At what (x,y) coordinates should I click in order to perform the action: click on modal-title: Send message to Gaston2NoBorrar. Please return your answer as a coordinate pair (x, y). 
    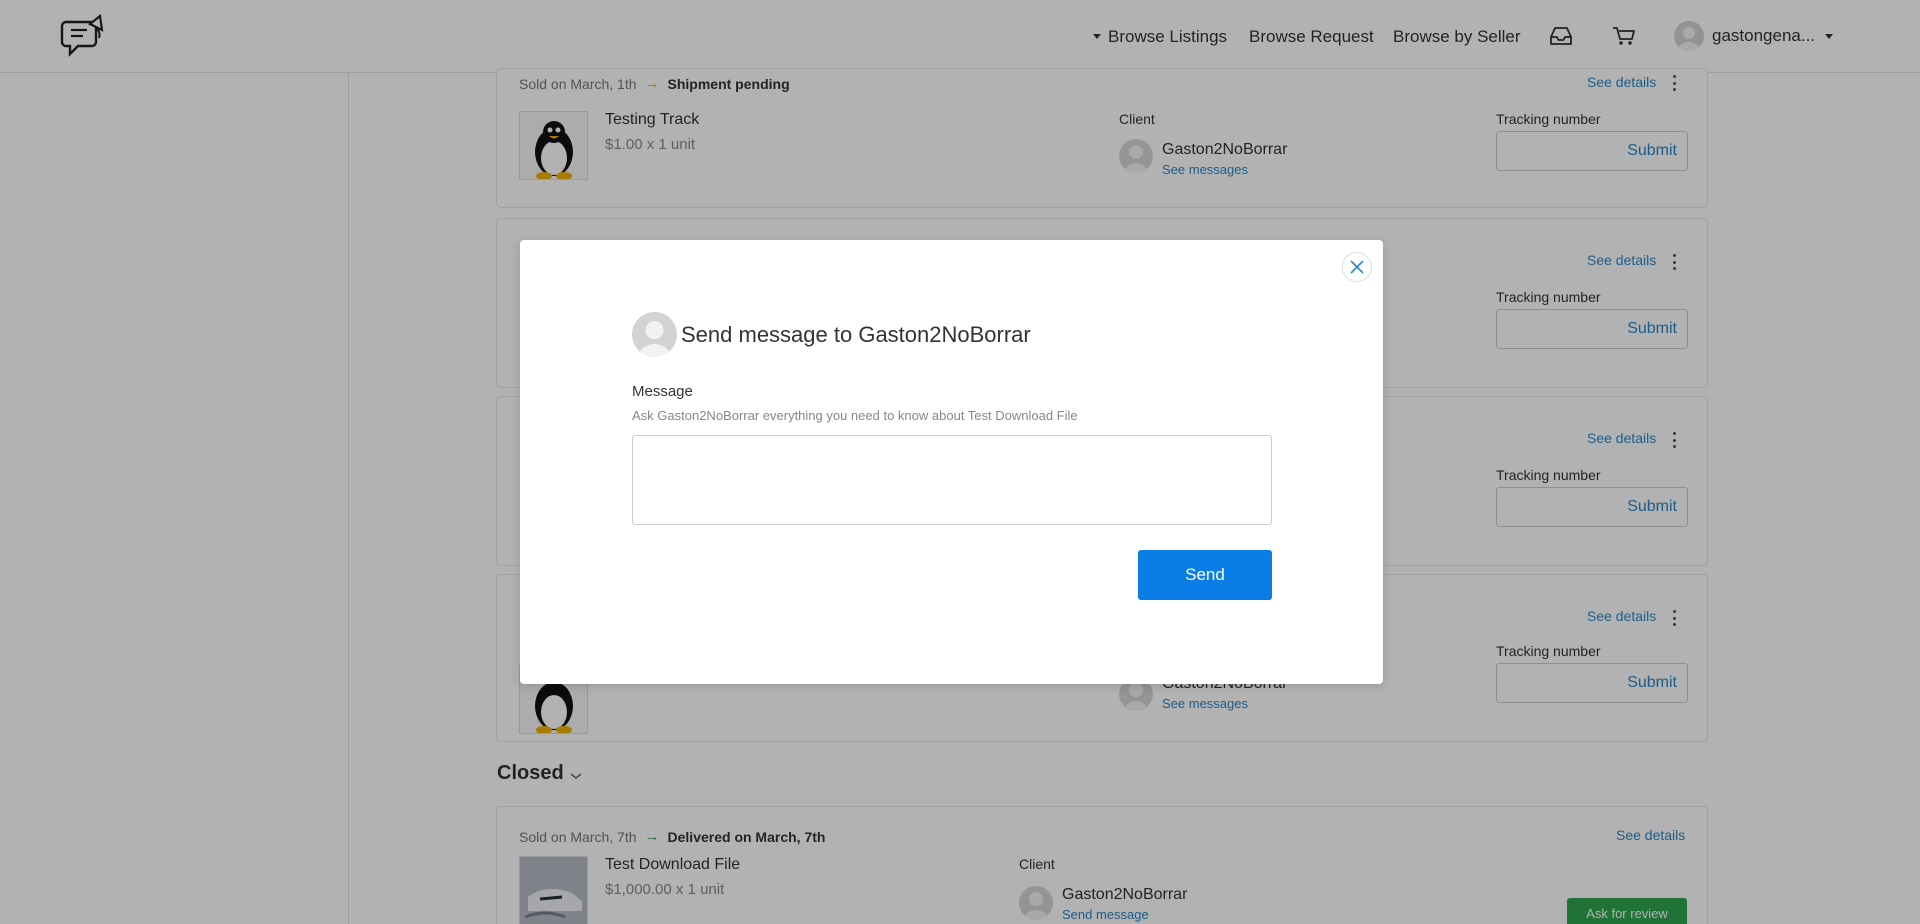
    Looking at the image, I should click on (856, 334).